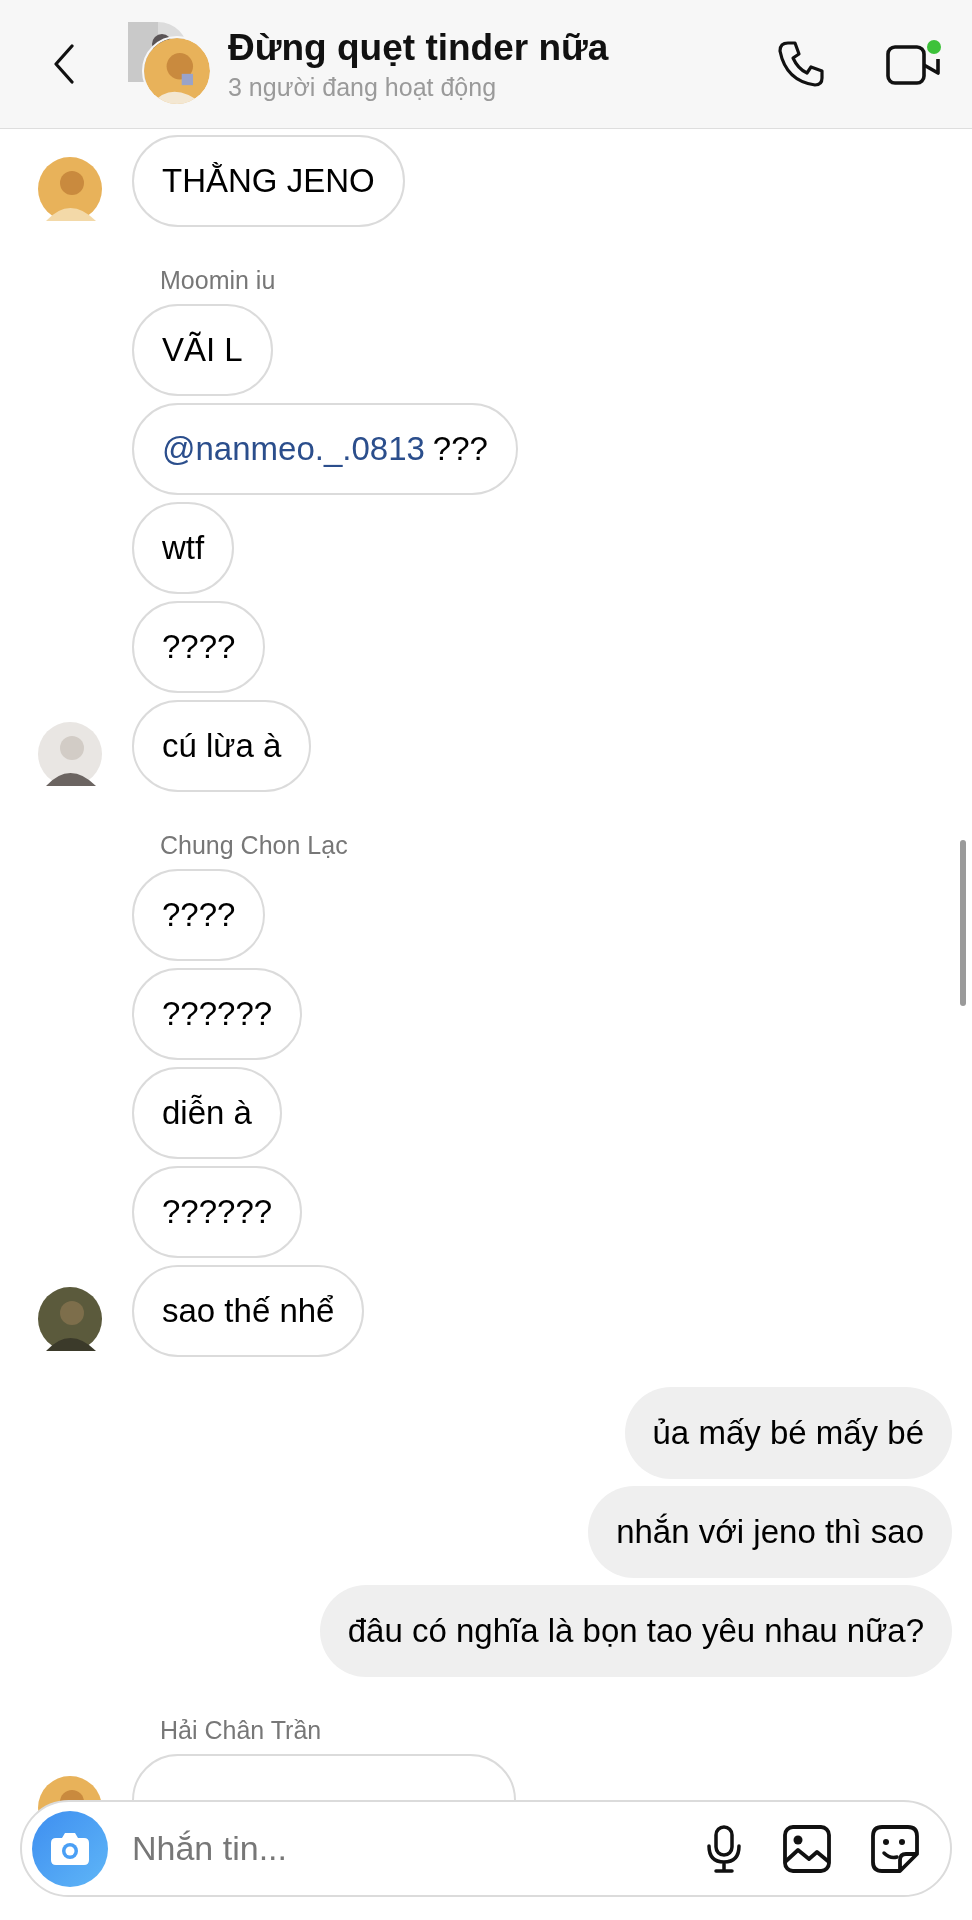 The image size is (972, 1920). Describe the element at coordinates (293, 449) in the screenshot. I see `mention-link: @nanmeo._.0813` at that location.